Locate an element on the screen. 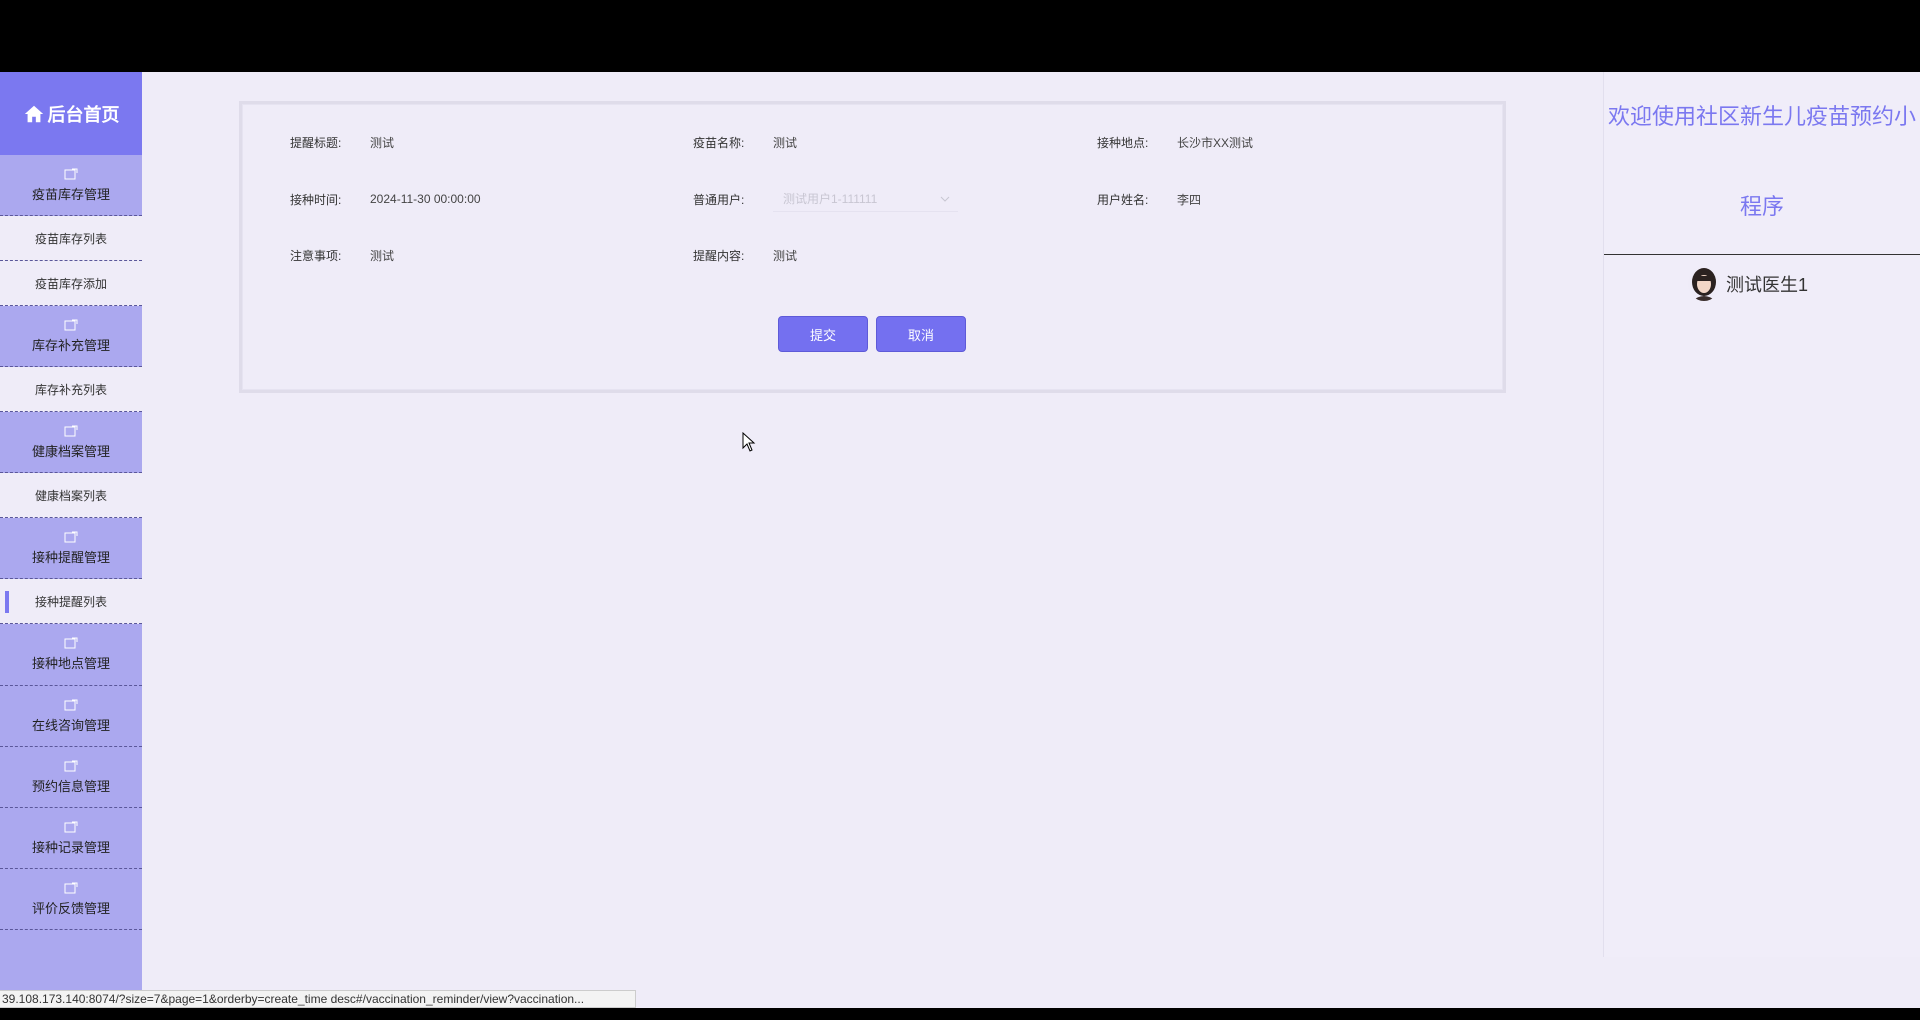  menu-group-consultation: 在线咨询管理 is located at coordinates (71, 716).